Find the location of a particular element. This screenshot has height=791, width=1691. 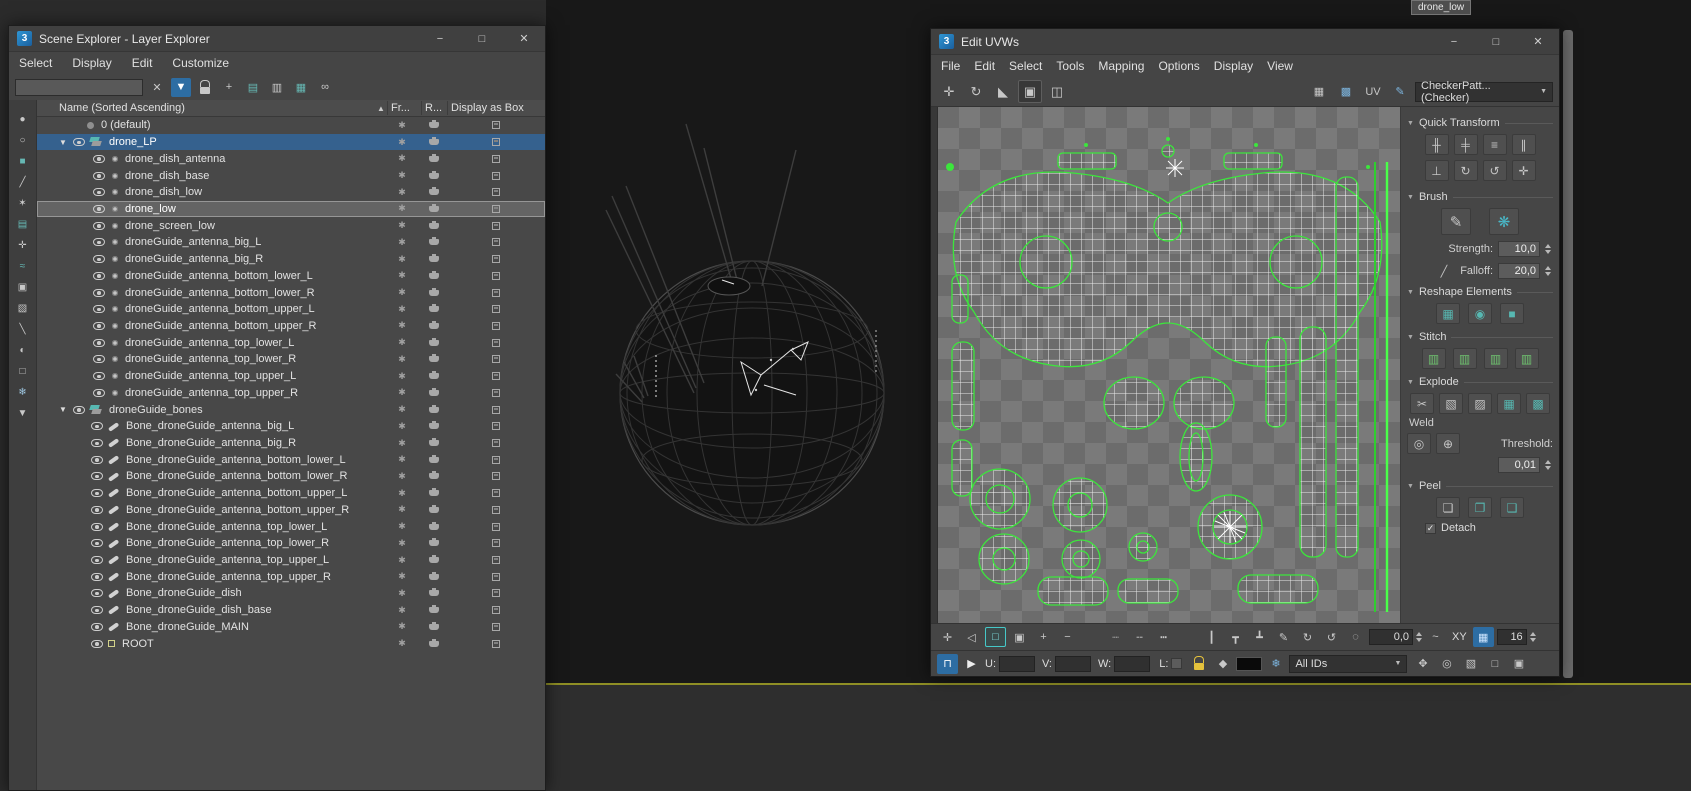

display-cameras-icon: ▤ is located at coordinates (23, 224).